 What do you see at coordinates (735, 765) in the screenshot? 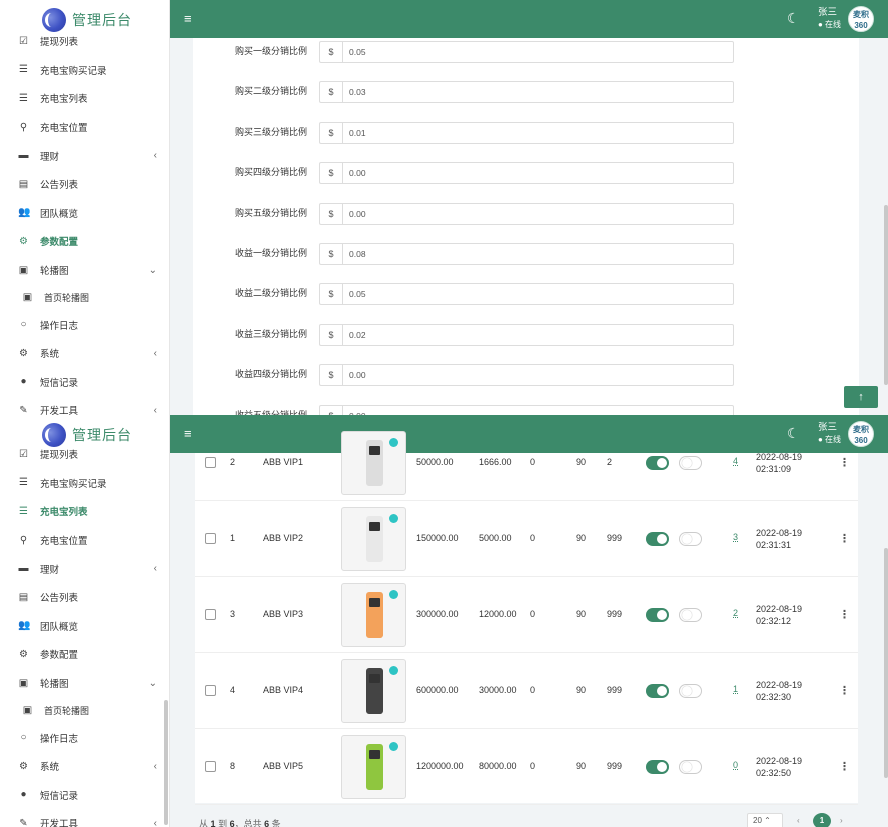
I see `count-link: 0` at bounding box center [735, 765].